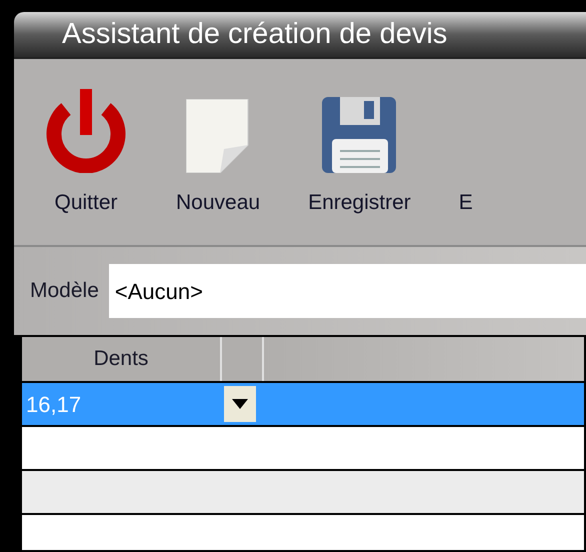 The image size is (586, 552). I want to click on toolbar-button: Nouveau, so click(218, 153).